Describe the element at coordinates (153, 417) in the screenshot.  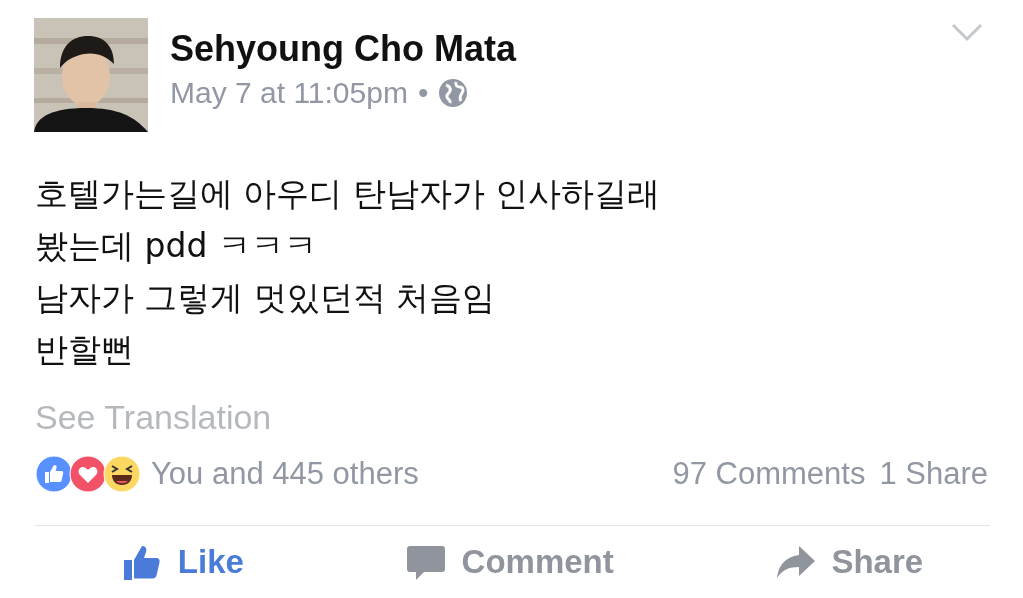
I see `see-translation-link: See Translation` at that location.